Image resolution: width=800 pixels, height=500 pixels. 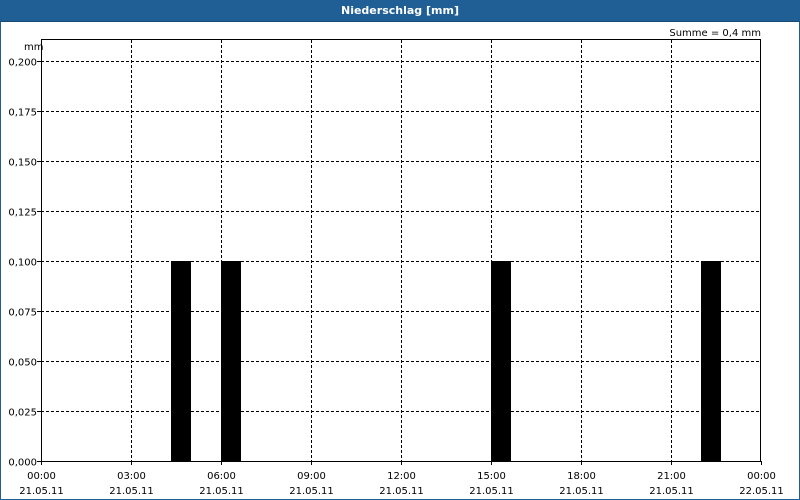 I want to click on y-tick-label: 0,200, so click(x=22, y=63).